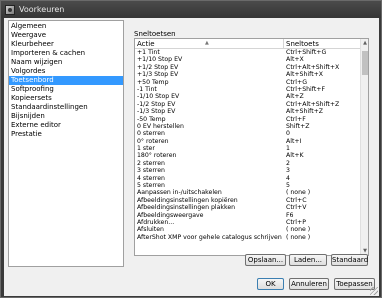 This screenshot has height=298, width=382. I want to click on sidebar-item: Naam wijzigen, so click(66, 62).